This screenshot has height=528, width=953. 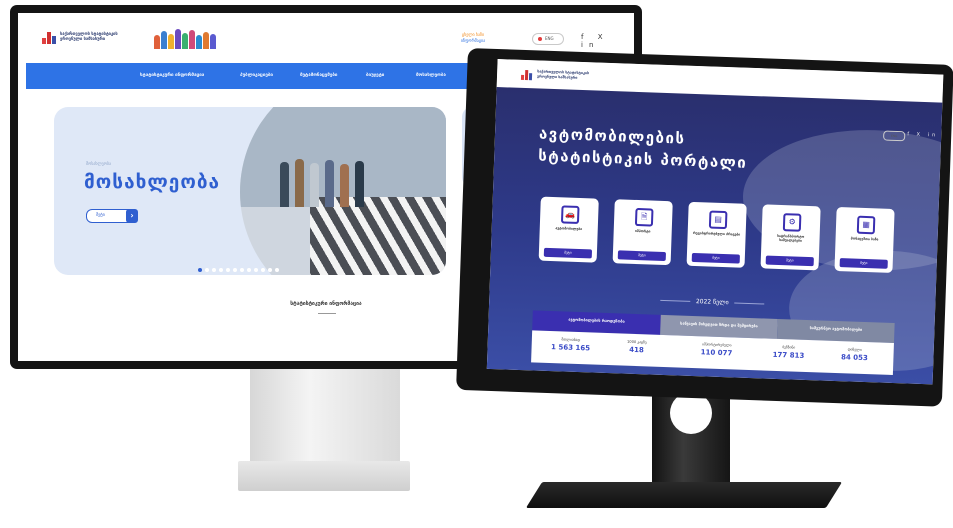 I want to click on right-stand-base, so click(x=684, y=495).